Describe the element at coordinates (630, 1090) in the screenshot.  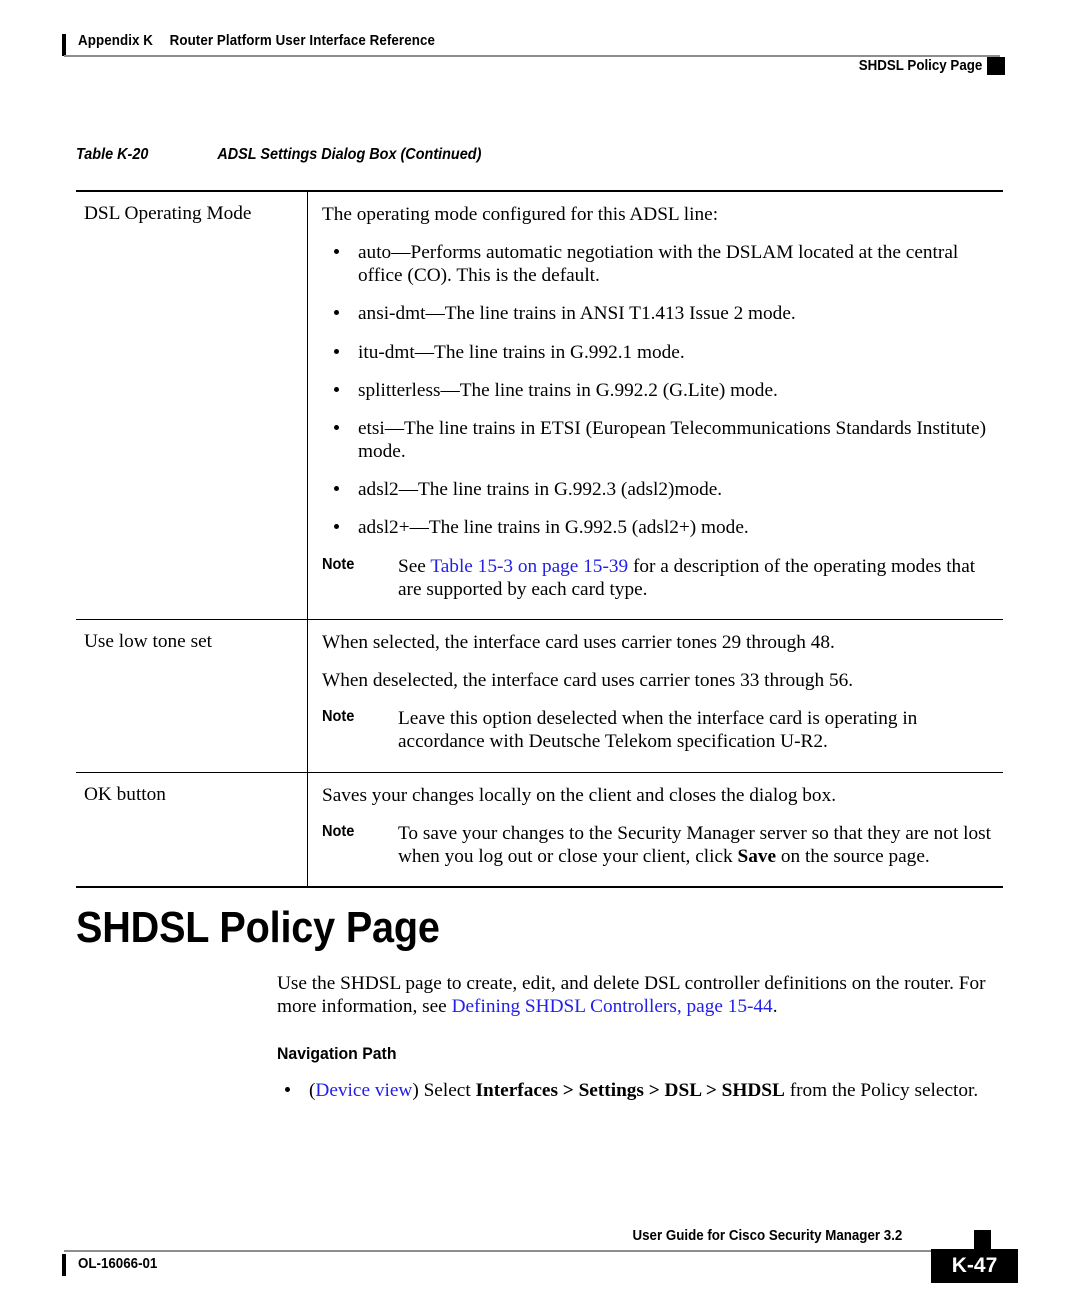
I see `nav-menu-path: Interfaces > Settings > DSL > SHDSL` at that location.